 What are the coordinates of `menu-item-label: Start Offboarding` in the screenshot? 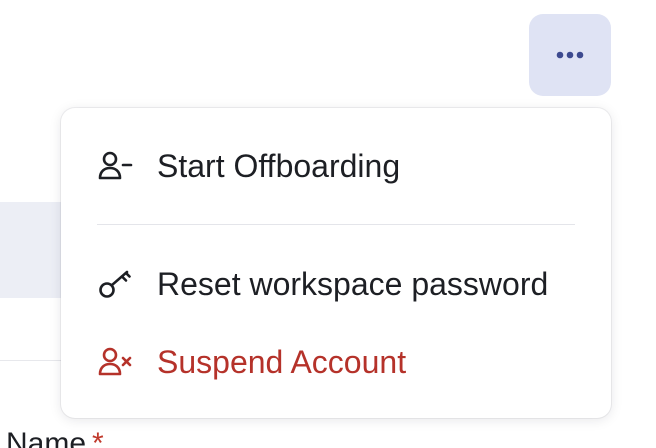 It's located at (279, 165).